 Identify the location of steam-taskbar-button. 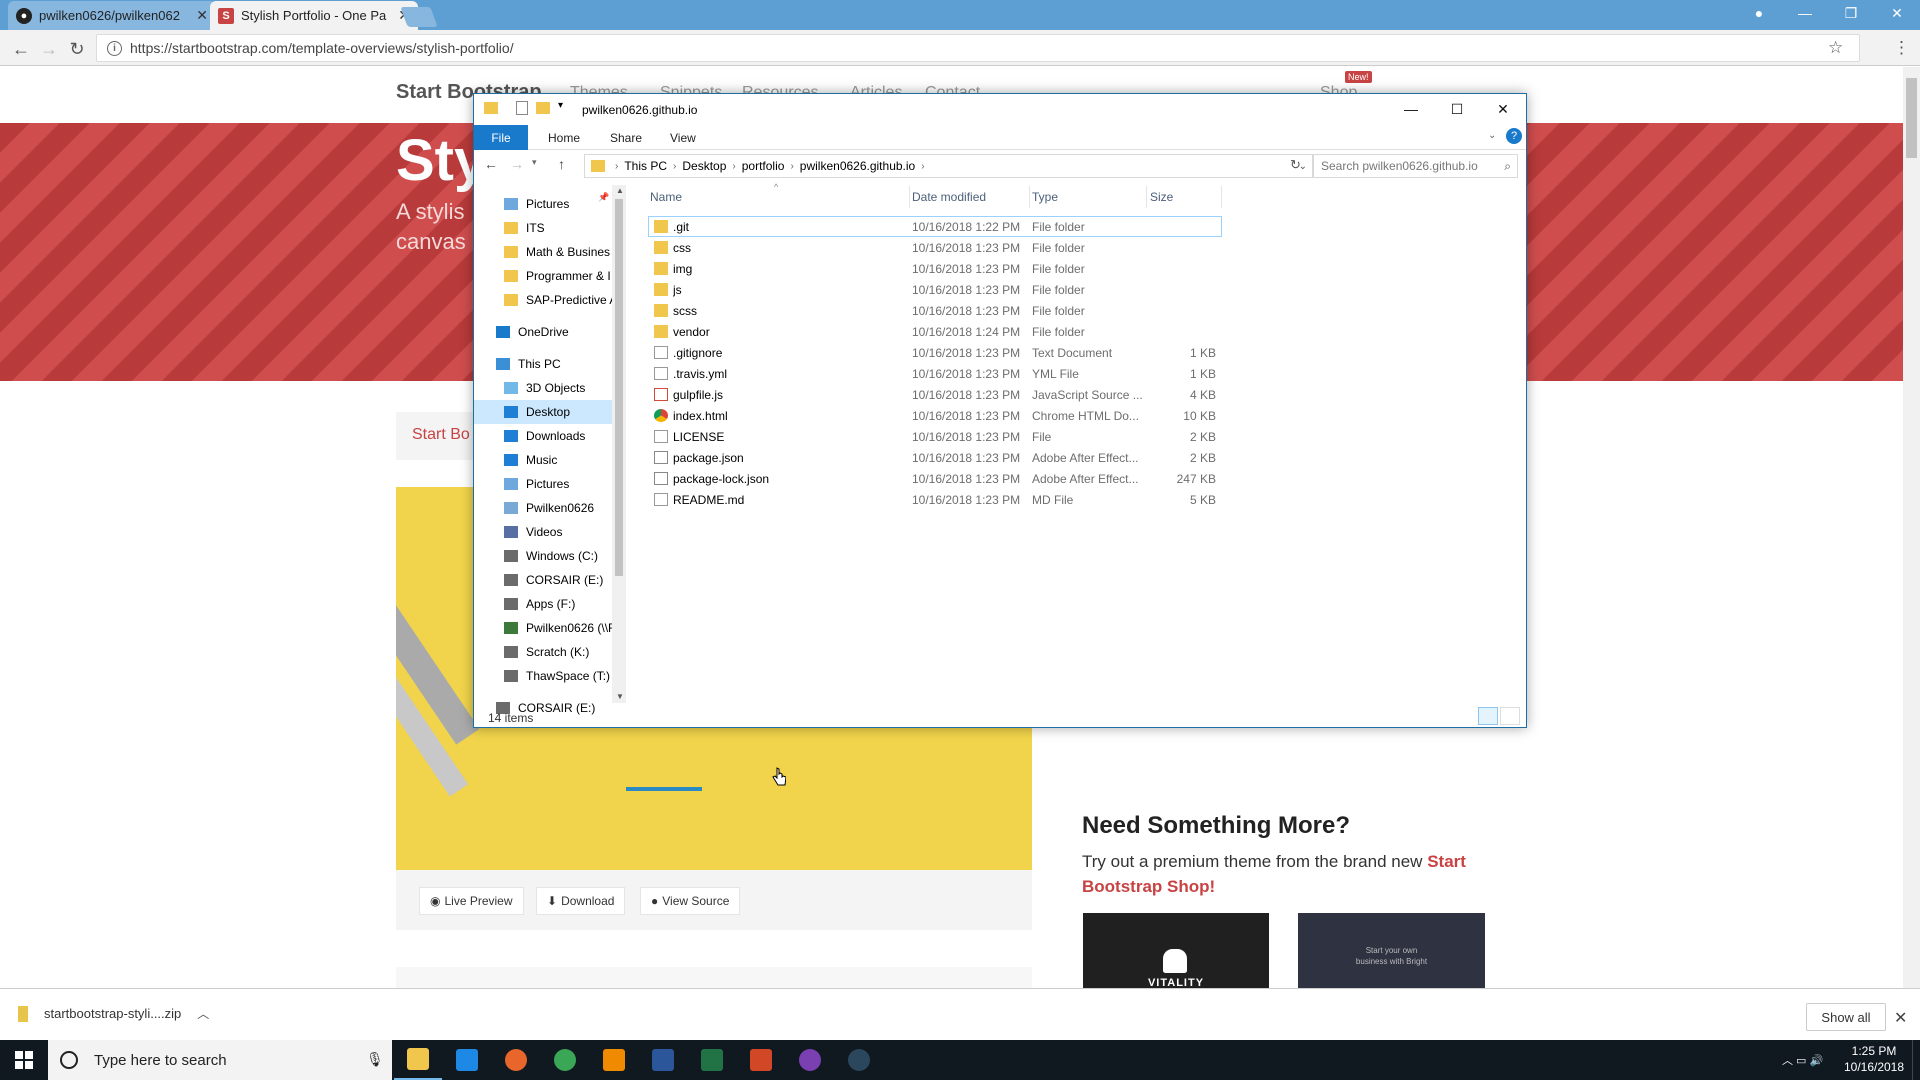
(859, 1060).